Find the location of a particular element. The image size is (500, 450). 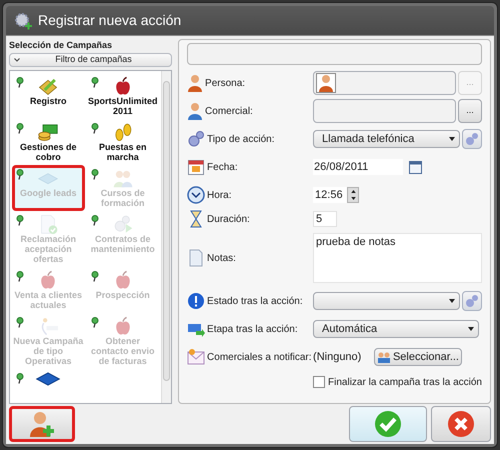

campaign-label: Google leads is located at coordinates (48, 193).